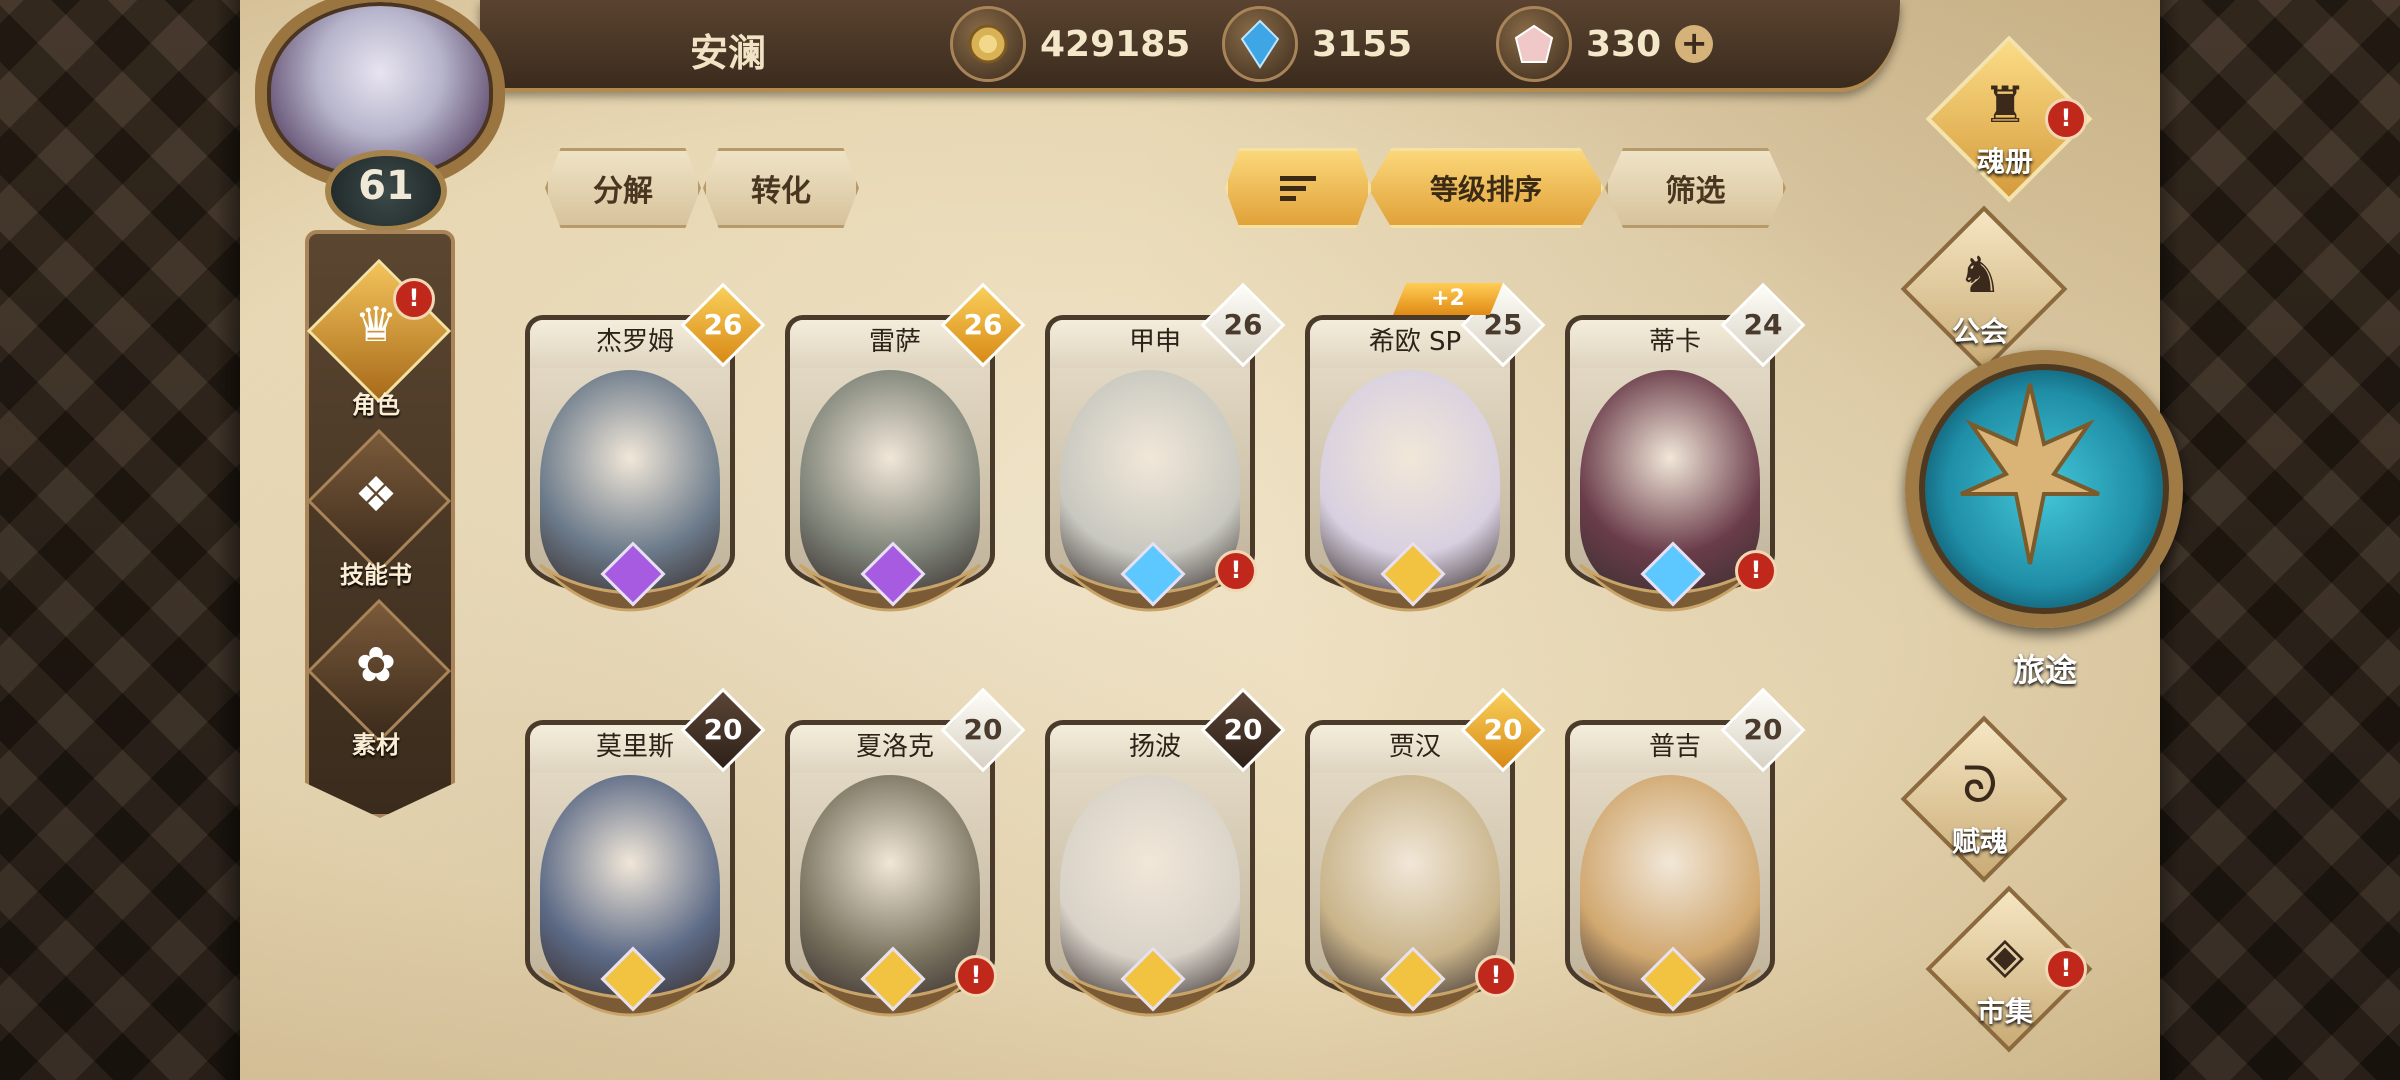 This screenshot has width=2400, height=1080. I want to click on journey-button, so click(2044, 489).